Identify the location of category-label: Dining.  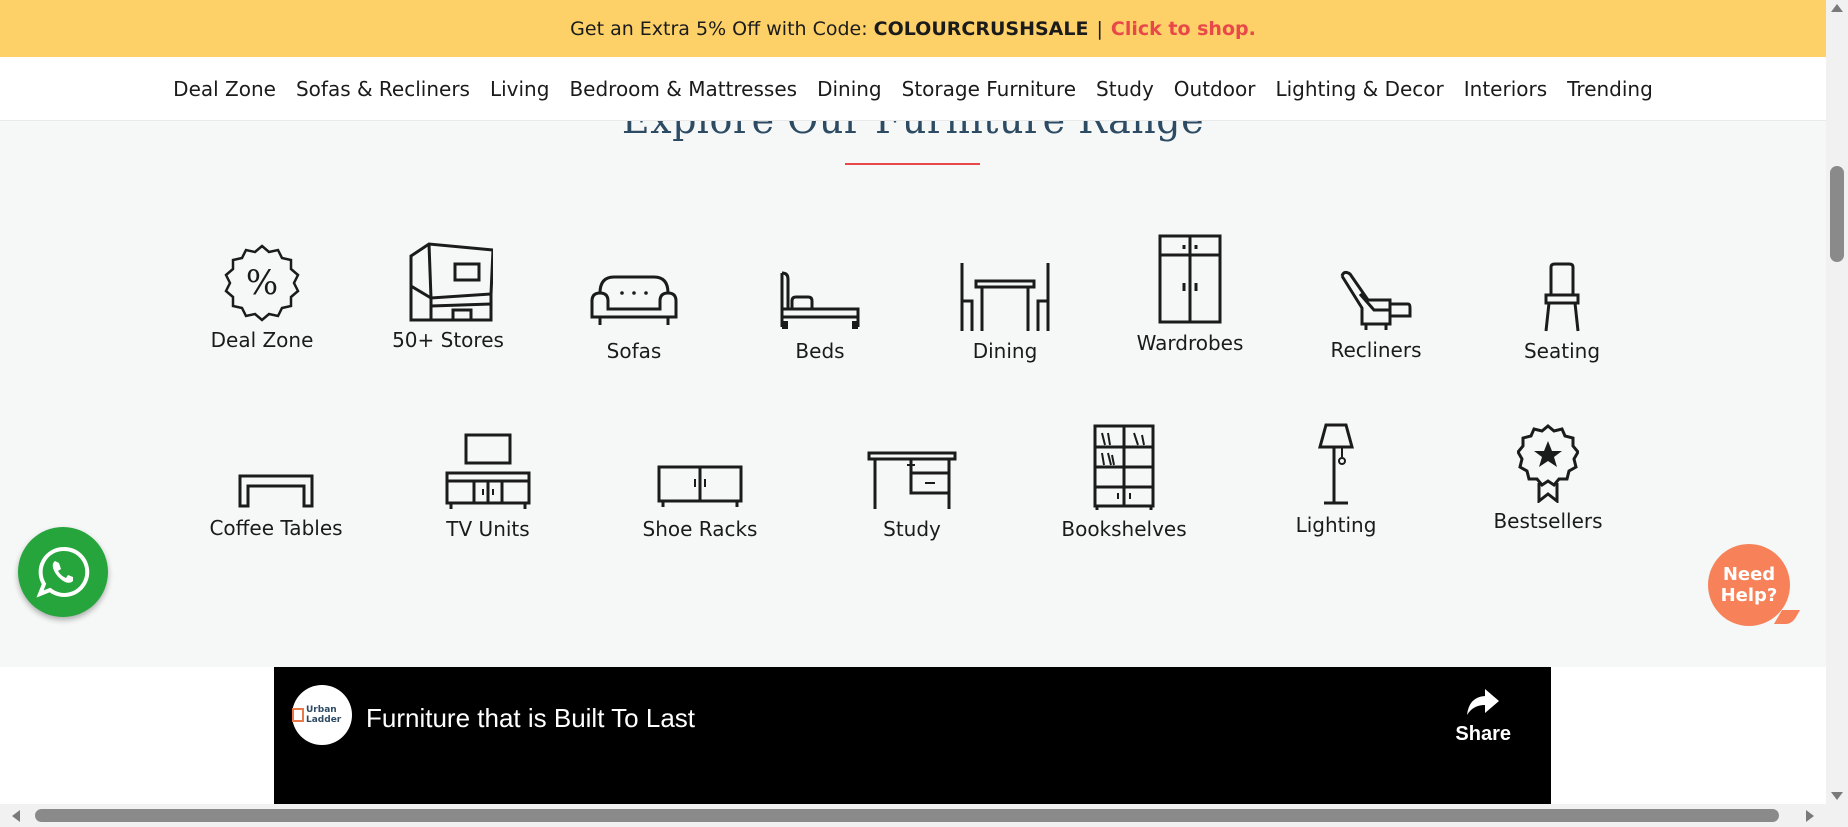
(1005, 351).